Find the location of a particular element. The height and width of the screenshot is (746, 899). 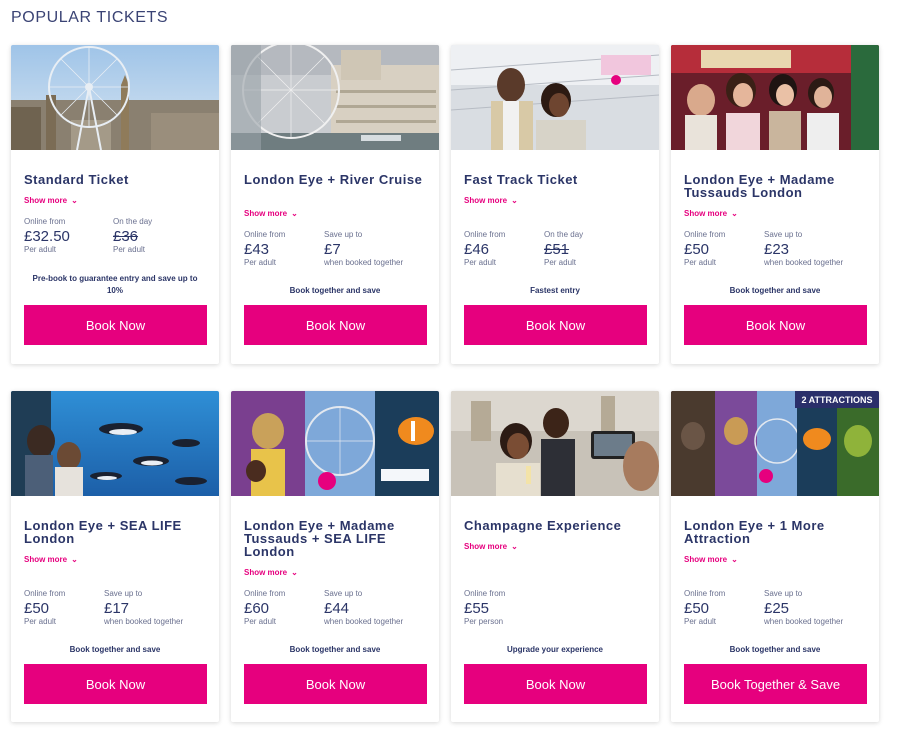

saving-price: Save up to £23 when booked together is located at coordinates (803, 248).